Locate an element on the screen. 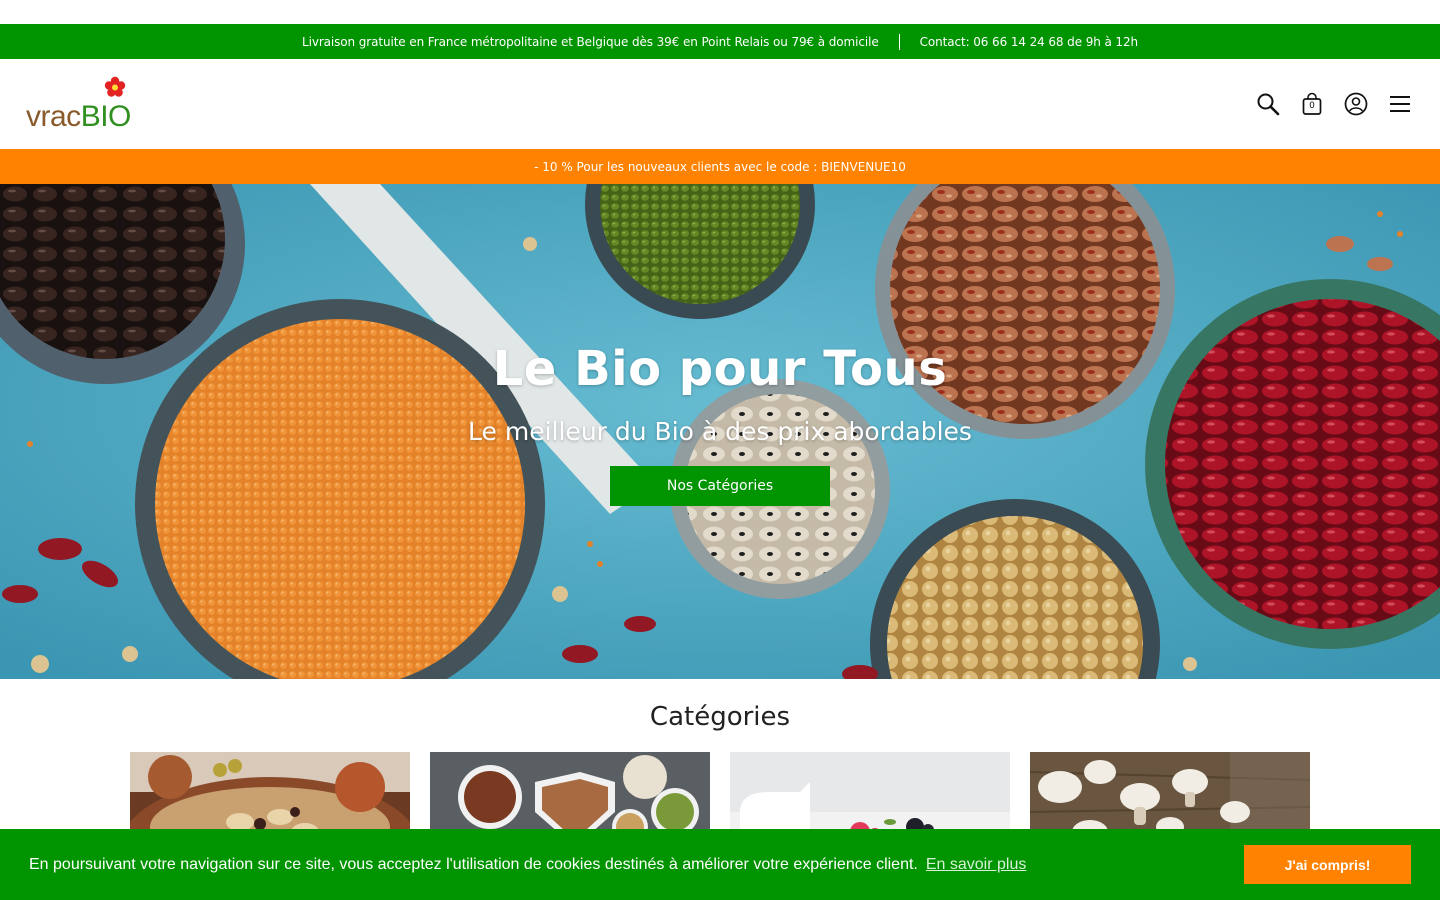 The width and height of the screenshot is (1440, 900). cart-button: 0 is located at coordinates (1312, 104).